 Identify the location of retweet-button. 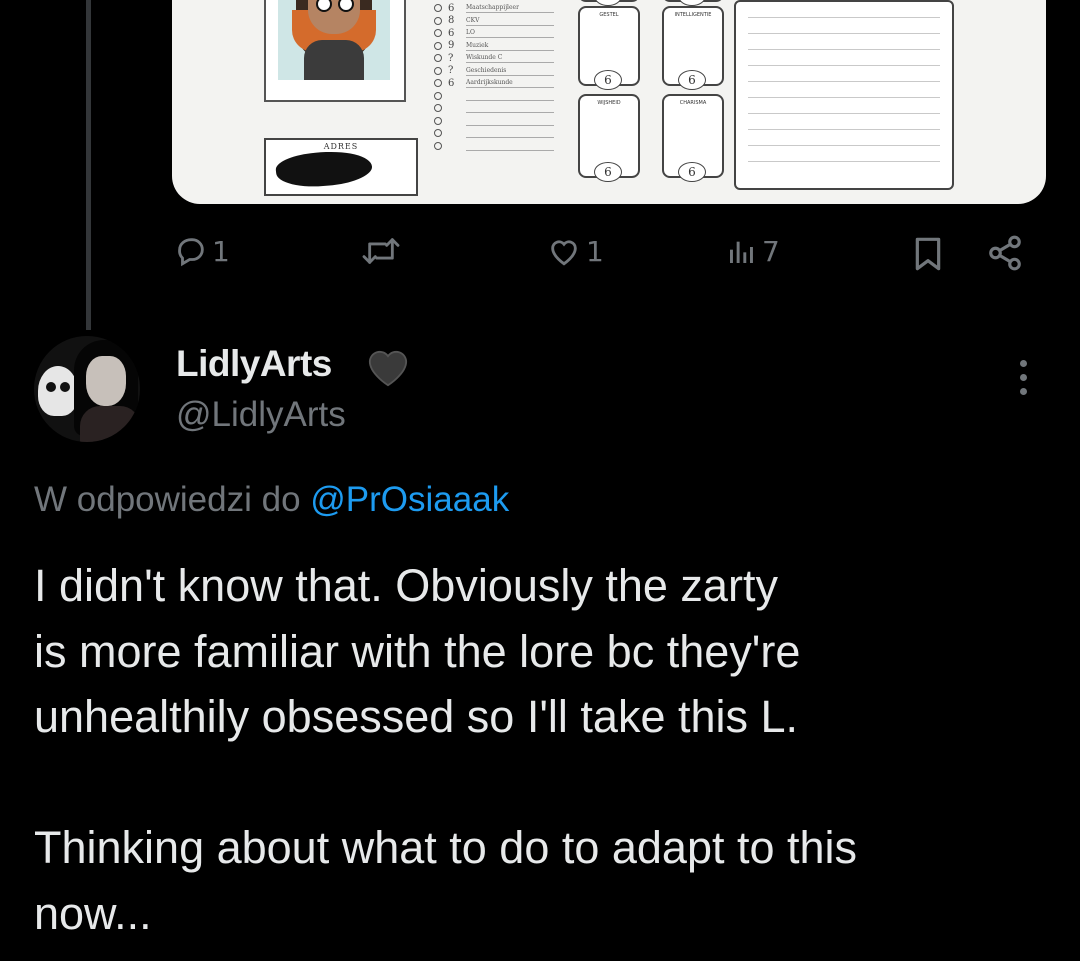
(383, 251).